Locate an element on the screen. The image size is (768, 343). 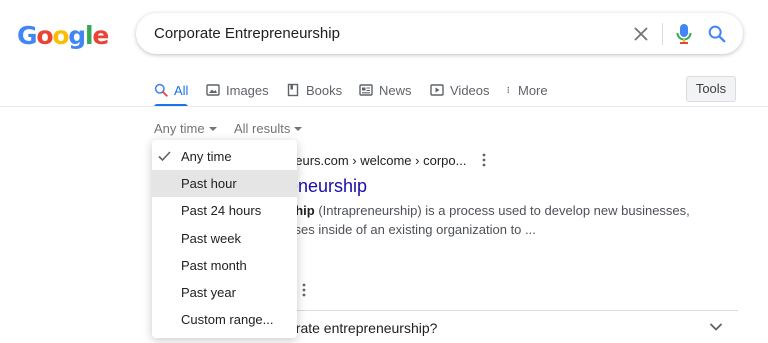
dropdown-item-past-week: Past week is located at coordinates (224, 238).